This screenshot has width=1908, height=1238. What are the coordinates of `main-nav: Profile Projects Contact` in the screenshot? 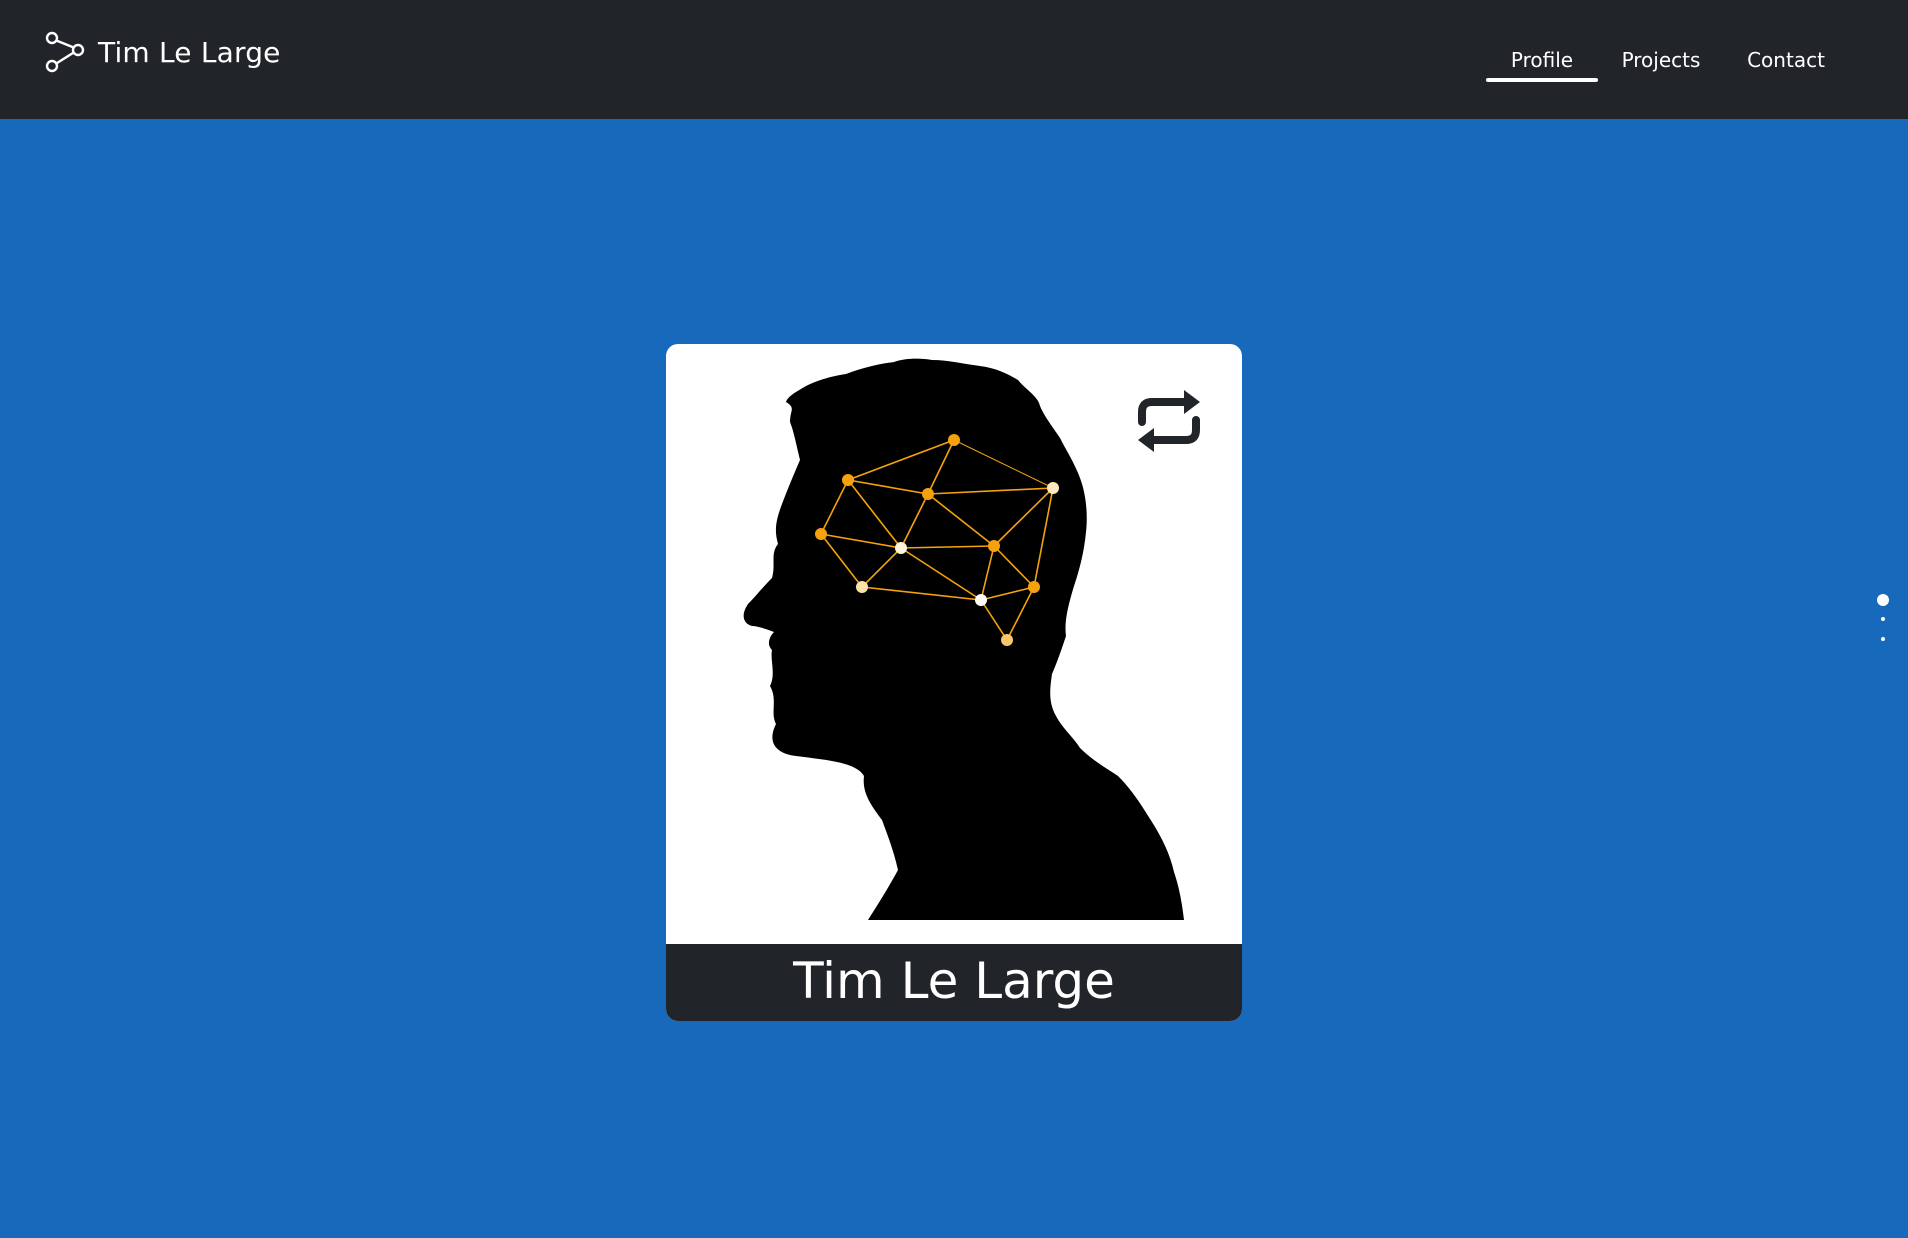 It's located at (1667, 59).